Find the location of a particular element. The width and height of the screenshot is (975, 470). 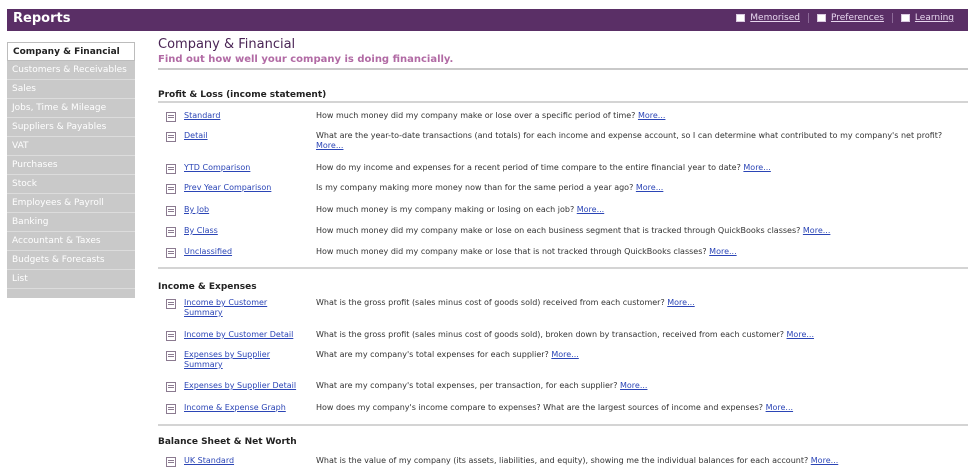

sidebar-item-vat: VAT is located at coordinates (71, 146).